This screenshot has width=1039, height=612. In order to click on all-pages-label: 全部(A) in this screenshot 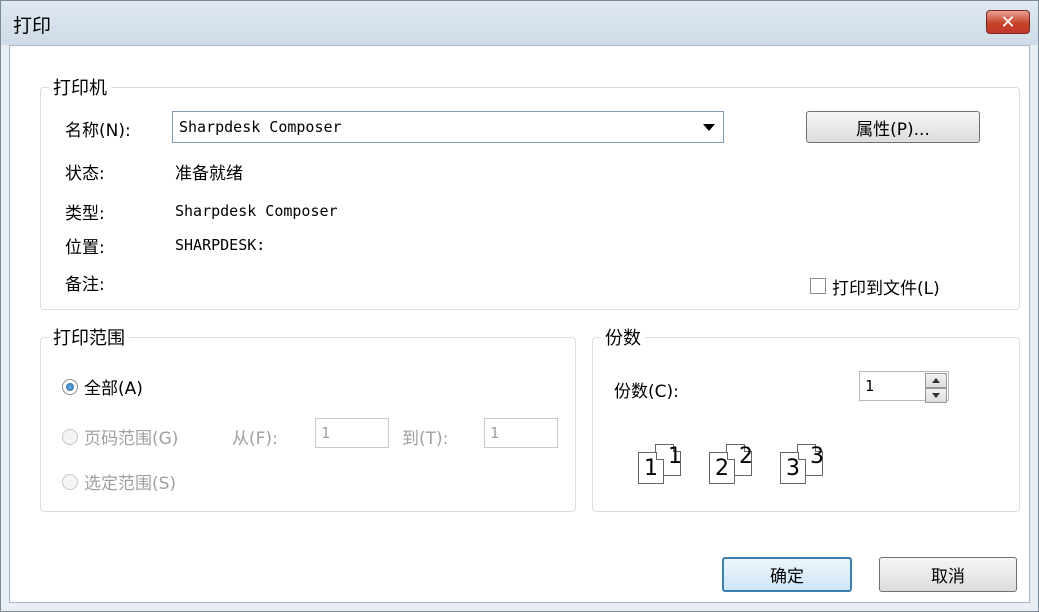, I will do `click(113, 386)`.